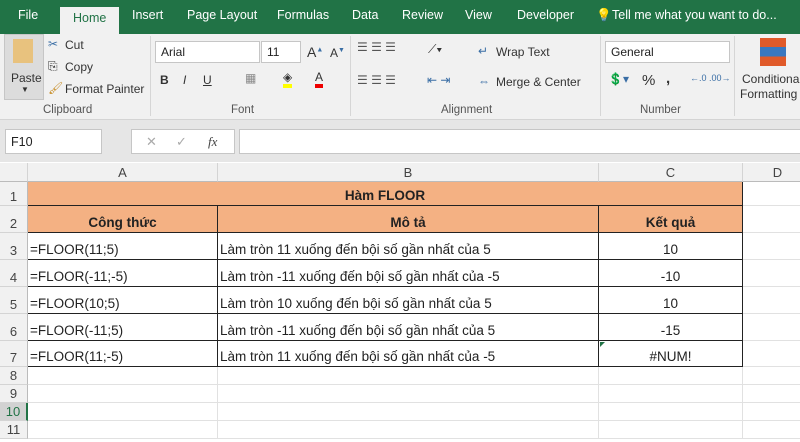 Image resolution: width=800 pixels, height=442 pixels. I want to click on row-header-1: 1, so click(14, 194).